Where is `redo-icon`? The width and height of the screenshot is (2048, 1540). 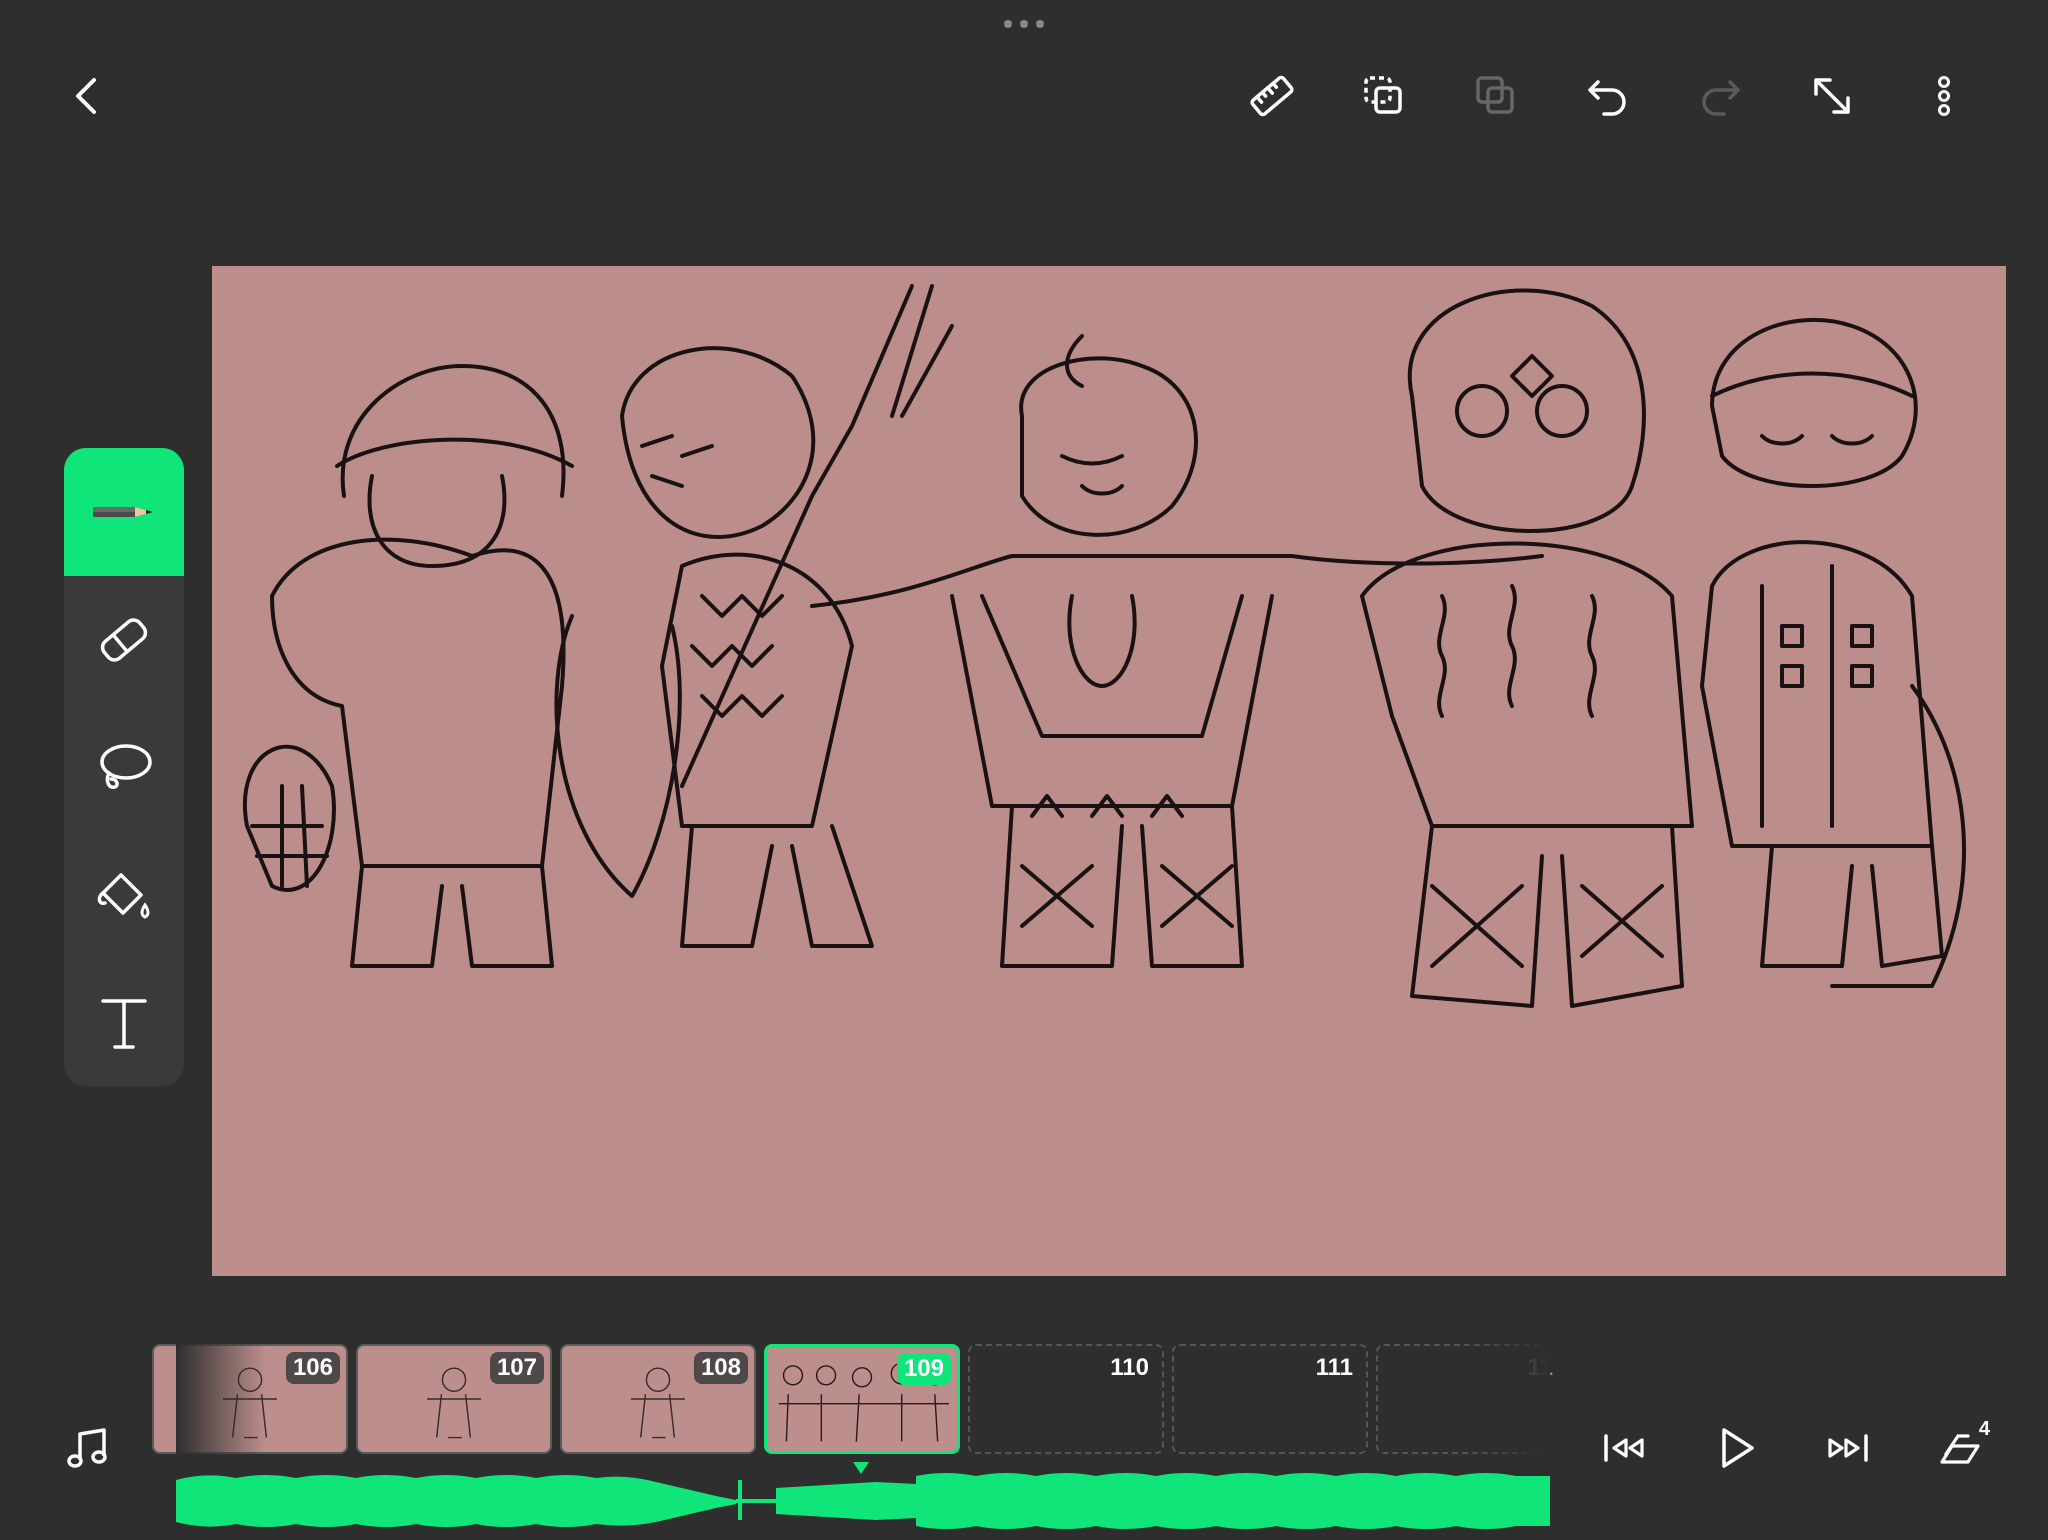 redo-icon is located at coordinates (1721, 98).